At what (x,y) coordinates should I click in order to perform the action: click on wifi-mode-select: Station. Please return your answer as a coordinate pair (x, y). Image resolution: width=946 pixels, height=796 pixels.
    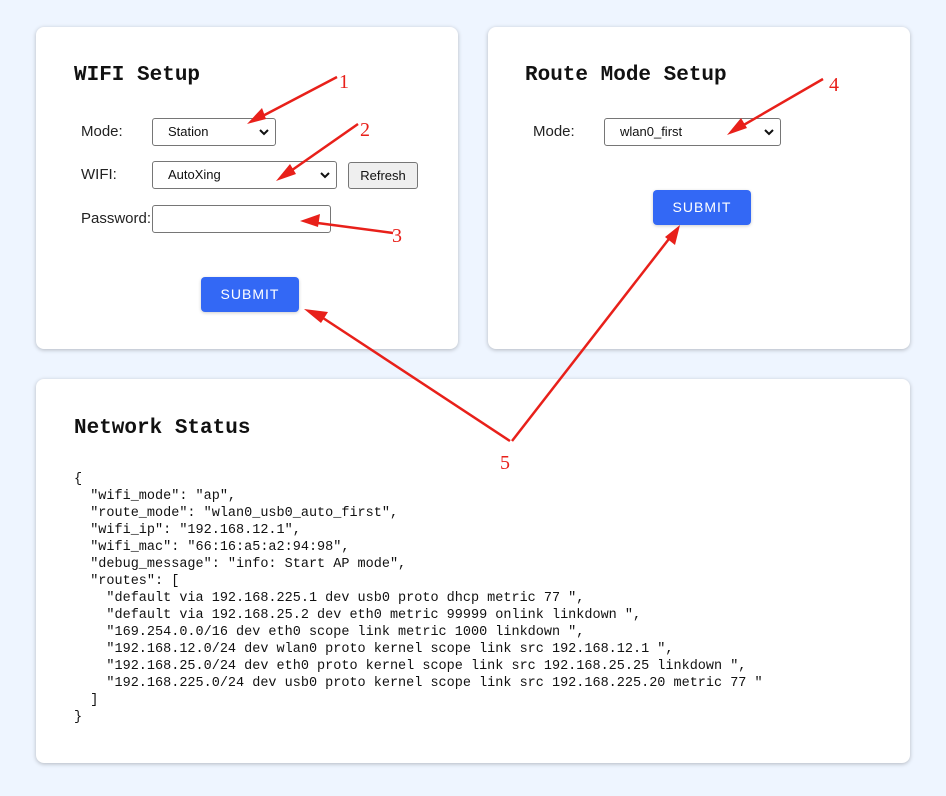
    Looking at the image, I should click on (214, 132).